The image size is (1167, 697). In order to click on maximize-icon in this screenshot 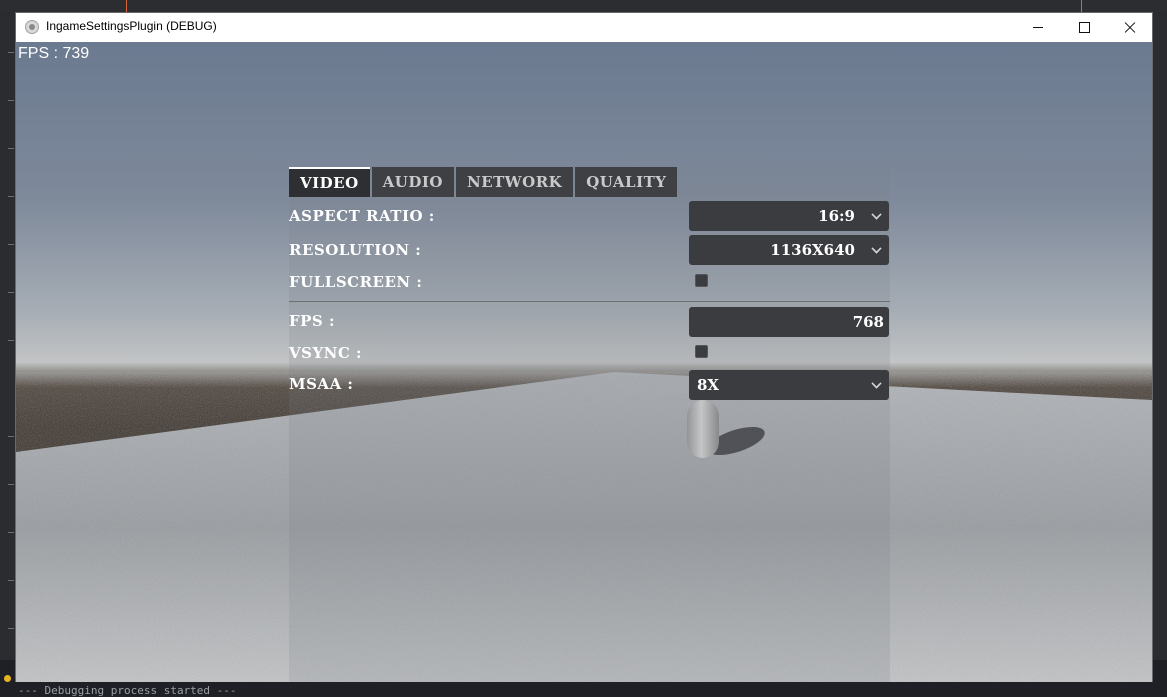, I will do `click(1084, 27)`.